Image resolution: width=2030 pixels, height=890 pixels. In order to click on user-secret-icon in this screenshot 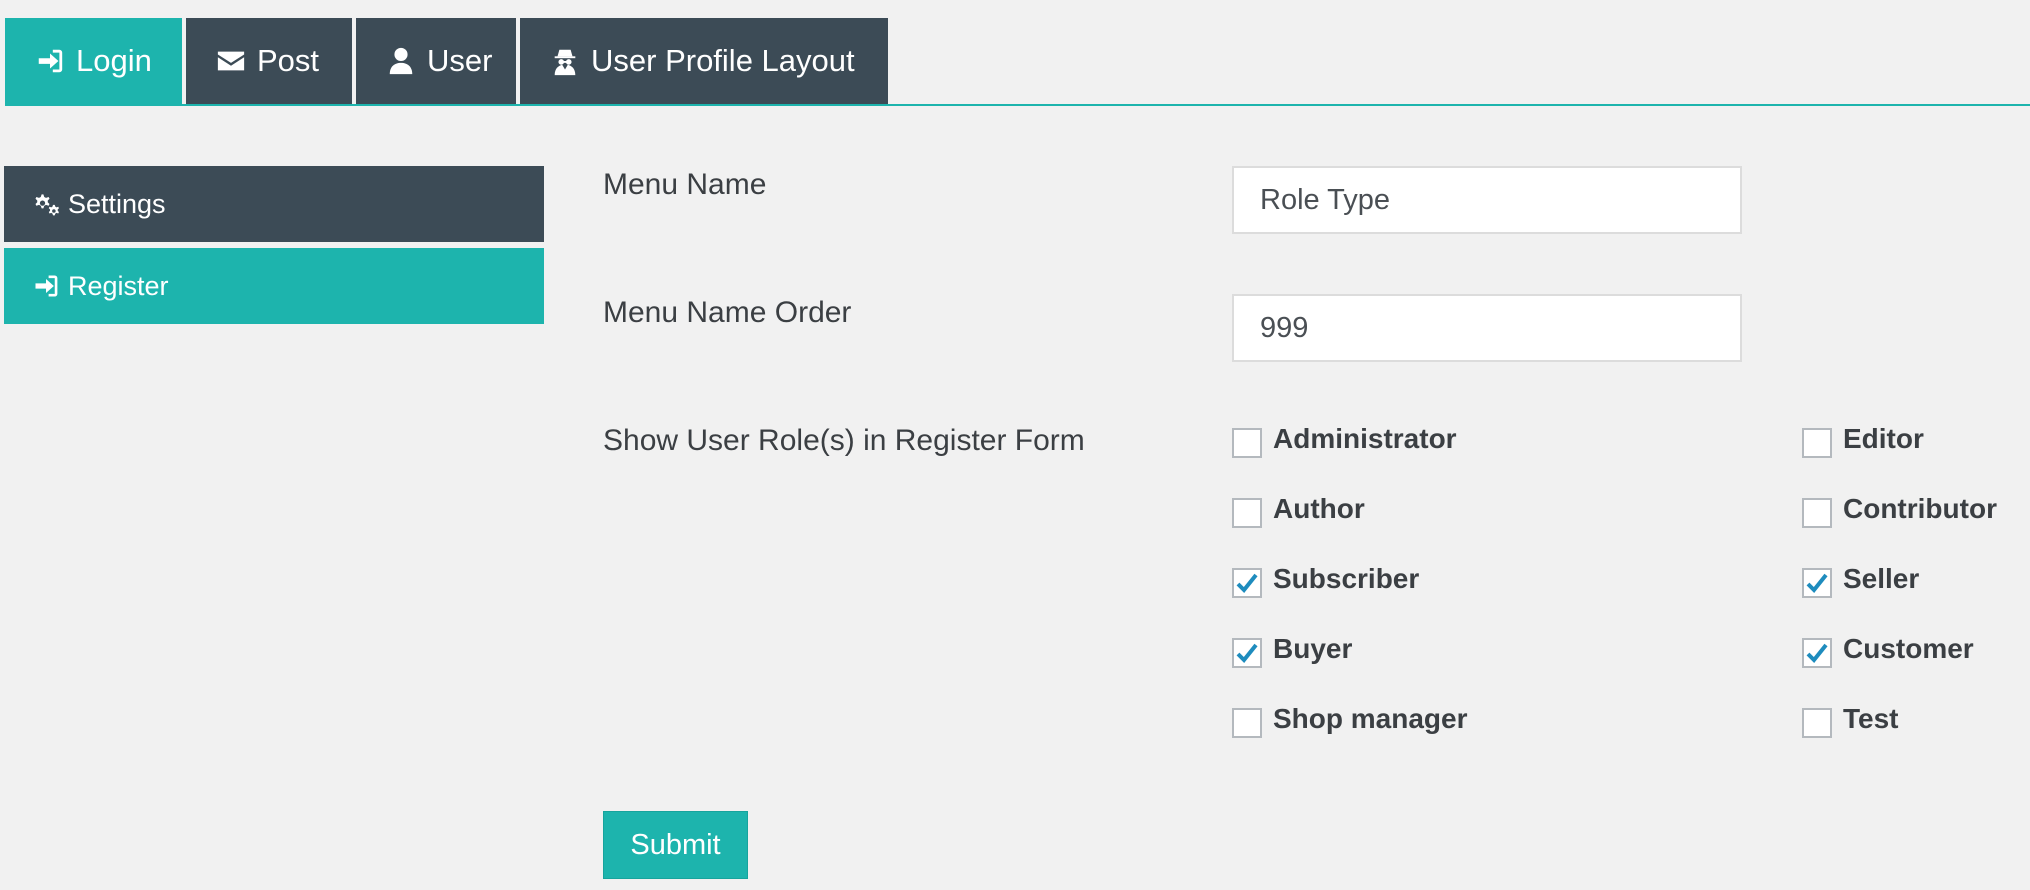, I will do `click(565, 61)`.